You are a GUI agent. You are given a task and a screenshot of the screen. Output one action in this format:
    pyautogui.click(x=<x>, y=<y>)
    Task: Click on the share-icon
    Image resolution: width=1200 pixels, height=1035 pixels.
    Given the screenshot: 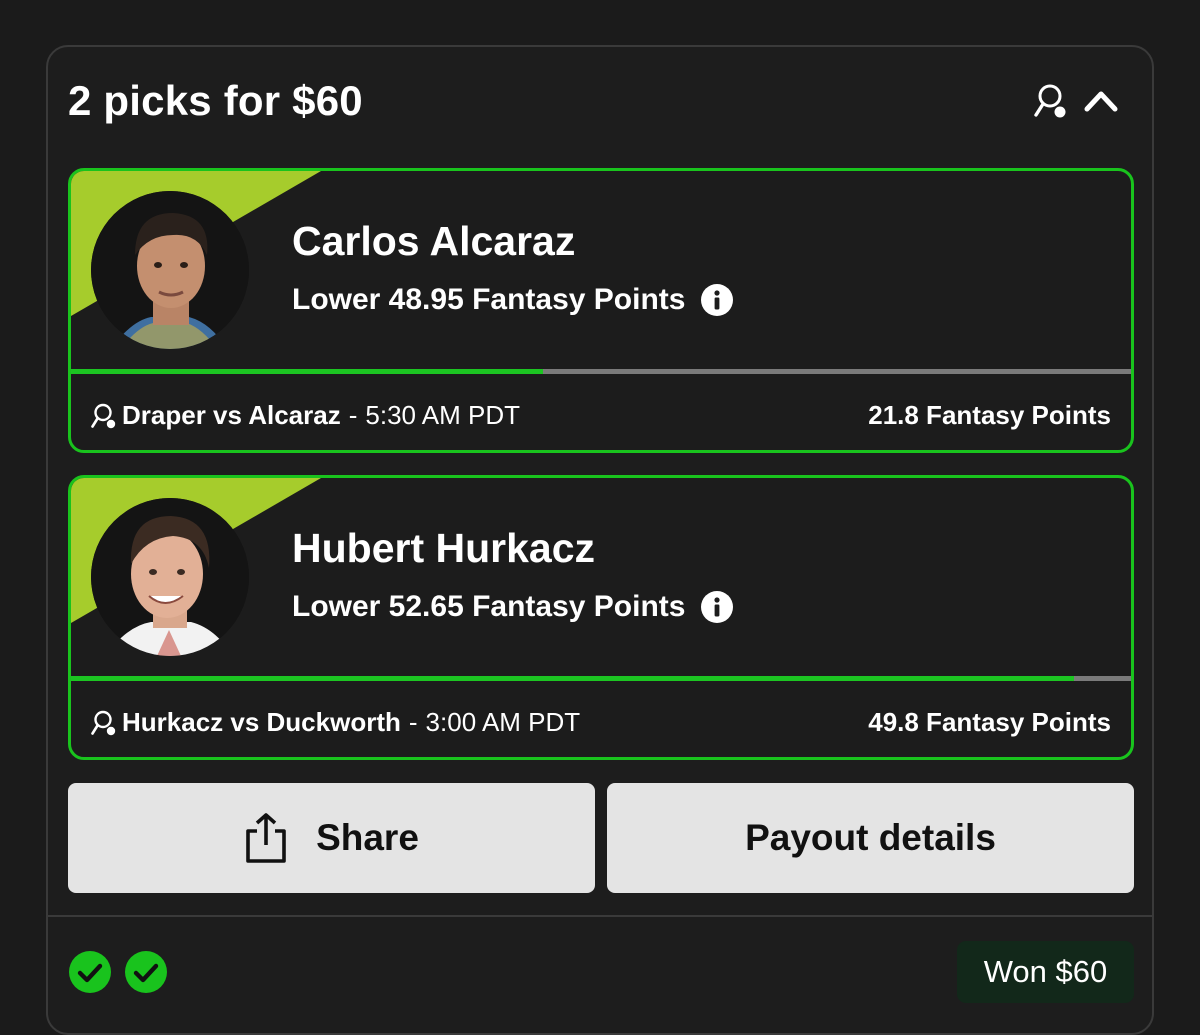 What is the action you would take?
    pyautogui.click(x=266, y=838)
    